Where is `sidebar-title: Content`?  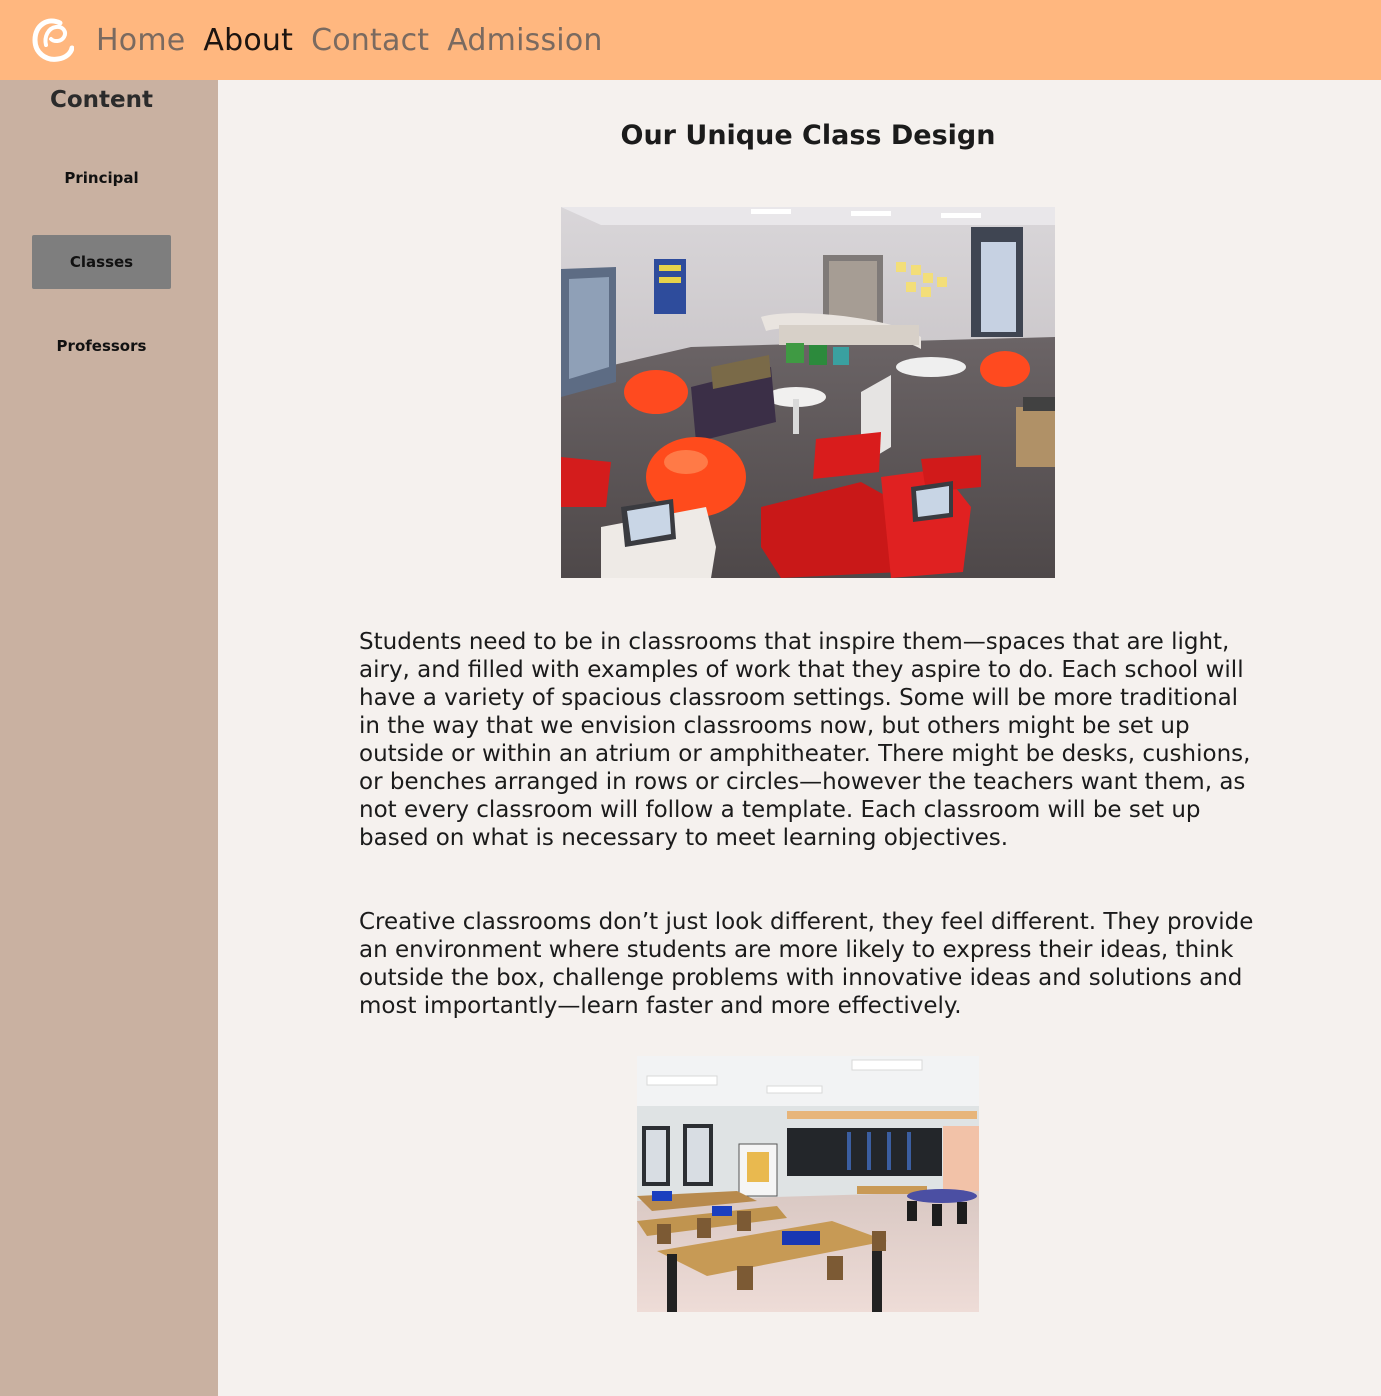
sidebar-title: Content is located at coordinates (101, 100).